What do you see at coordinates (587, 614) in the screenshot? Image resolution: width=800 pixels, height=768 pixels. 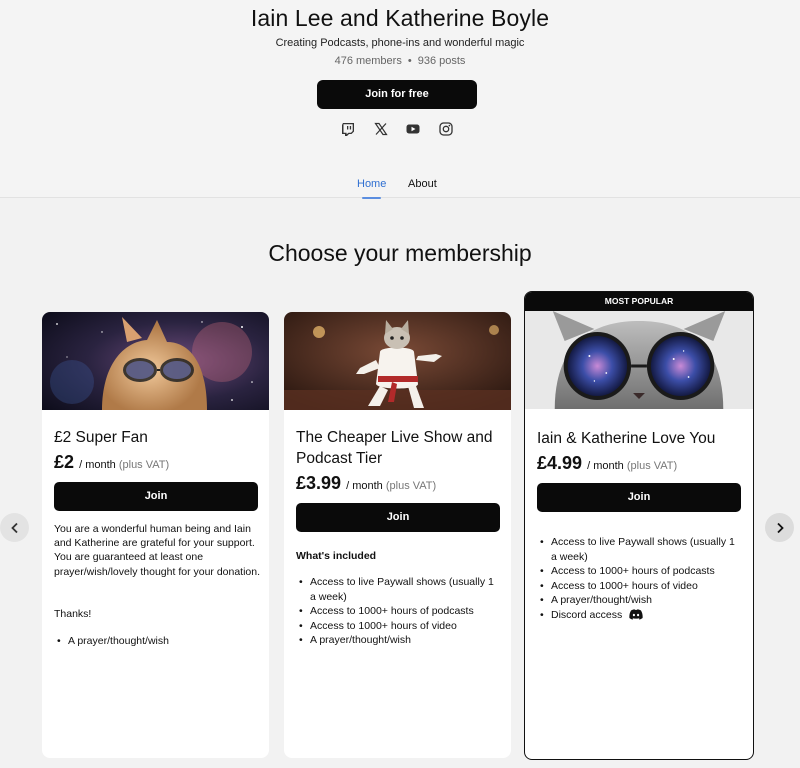 I see `benefit-label: Discord access` at bounding box center [587, 614].